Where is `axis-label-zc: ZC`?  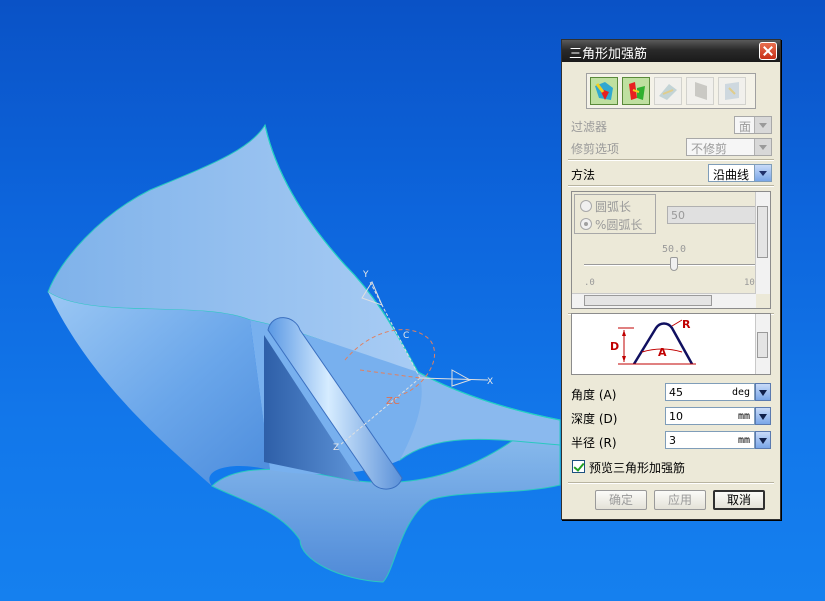 axis-label-zc: ZC is located at coordinates (393, 401).